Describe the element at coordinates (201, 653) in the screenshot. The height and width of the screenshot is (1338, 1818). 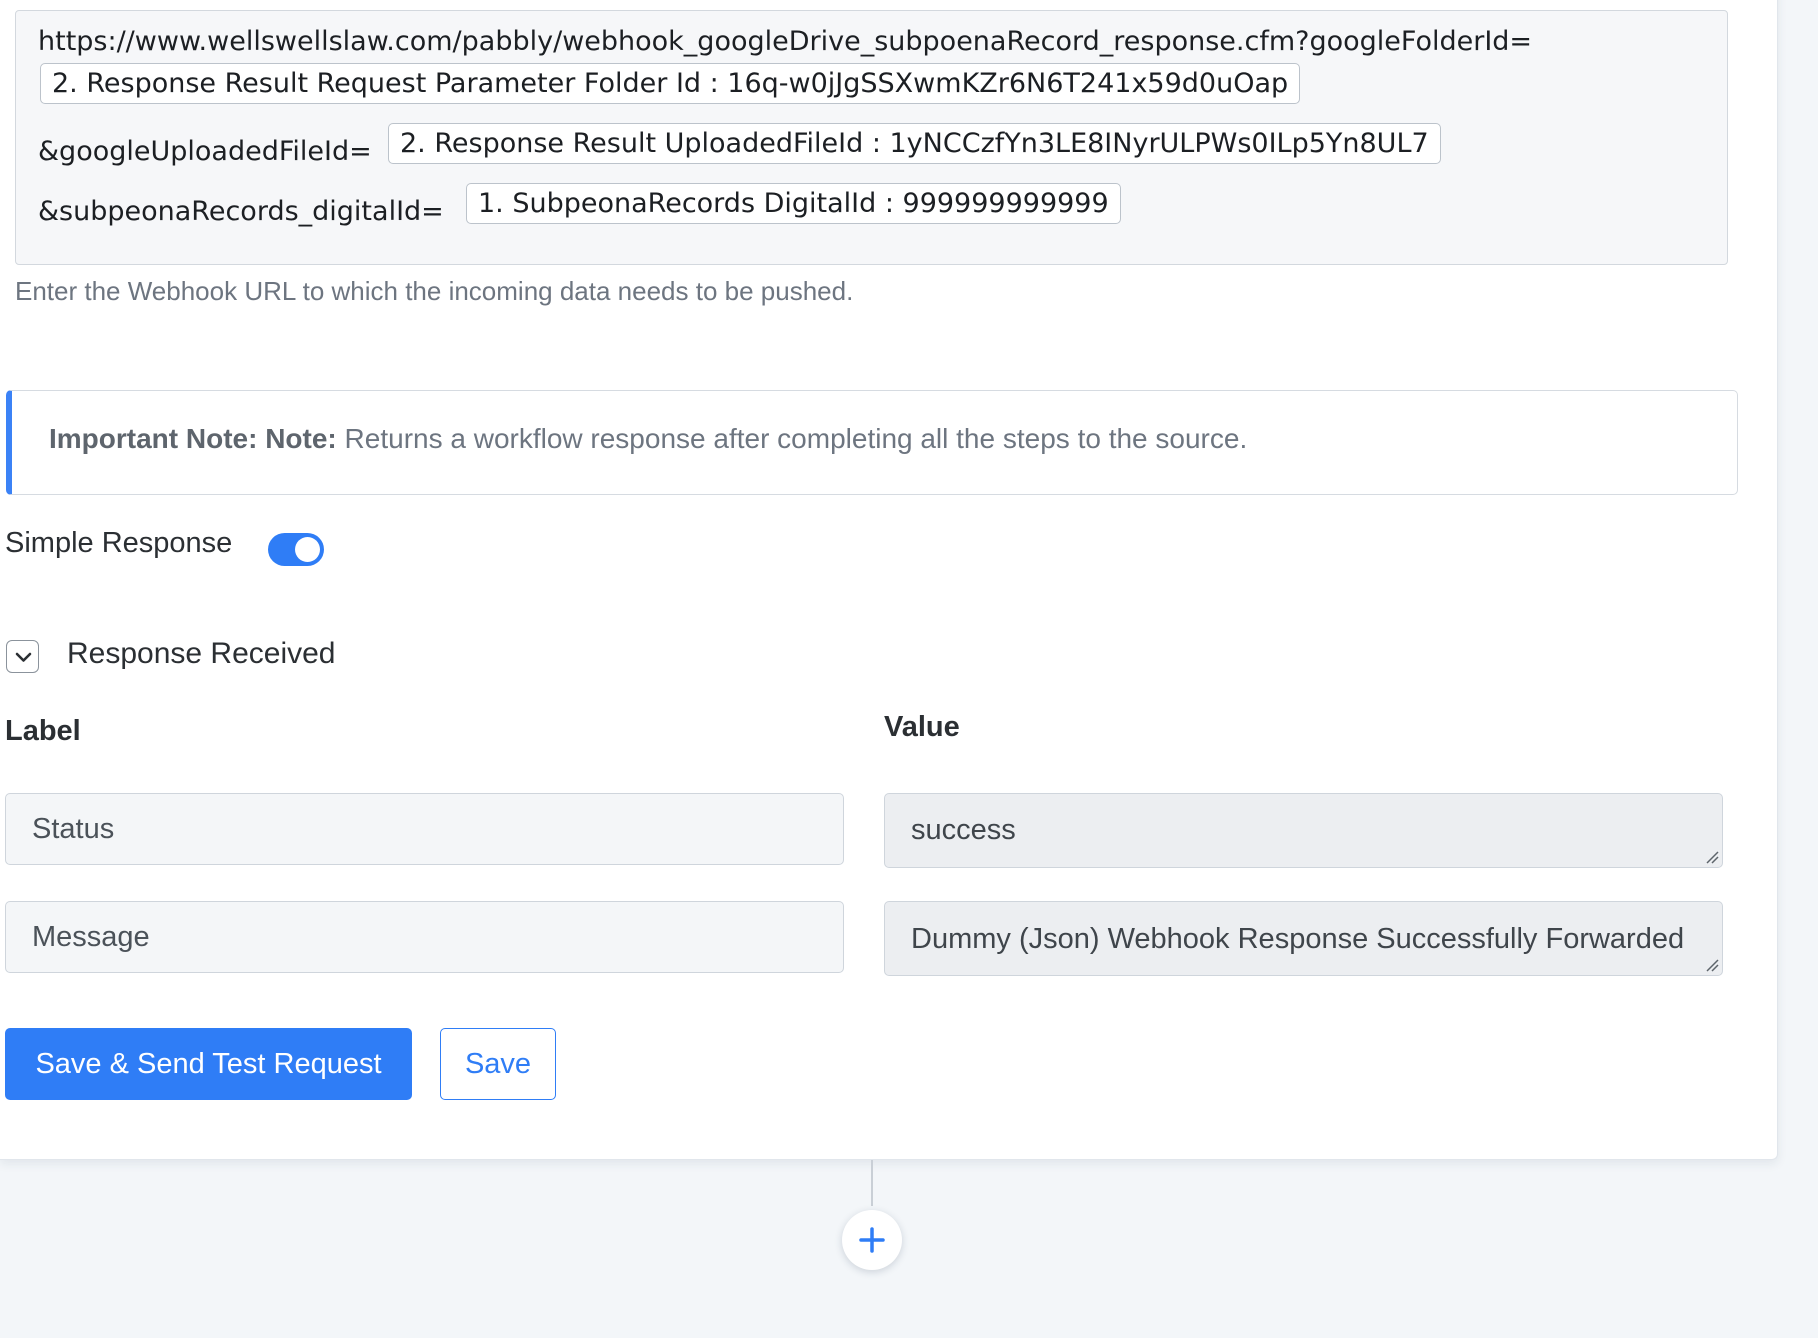
I see `response-received-label: Response Received` at that location.